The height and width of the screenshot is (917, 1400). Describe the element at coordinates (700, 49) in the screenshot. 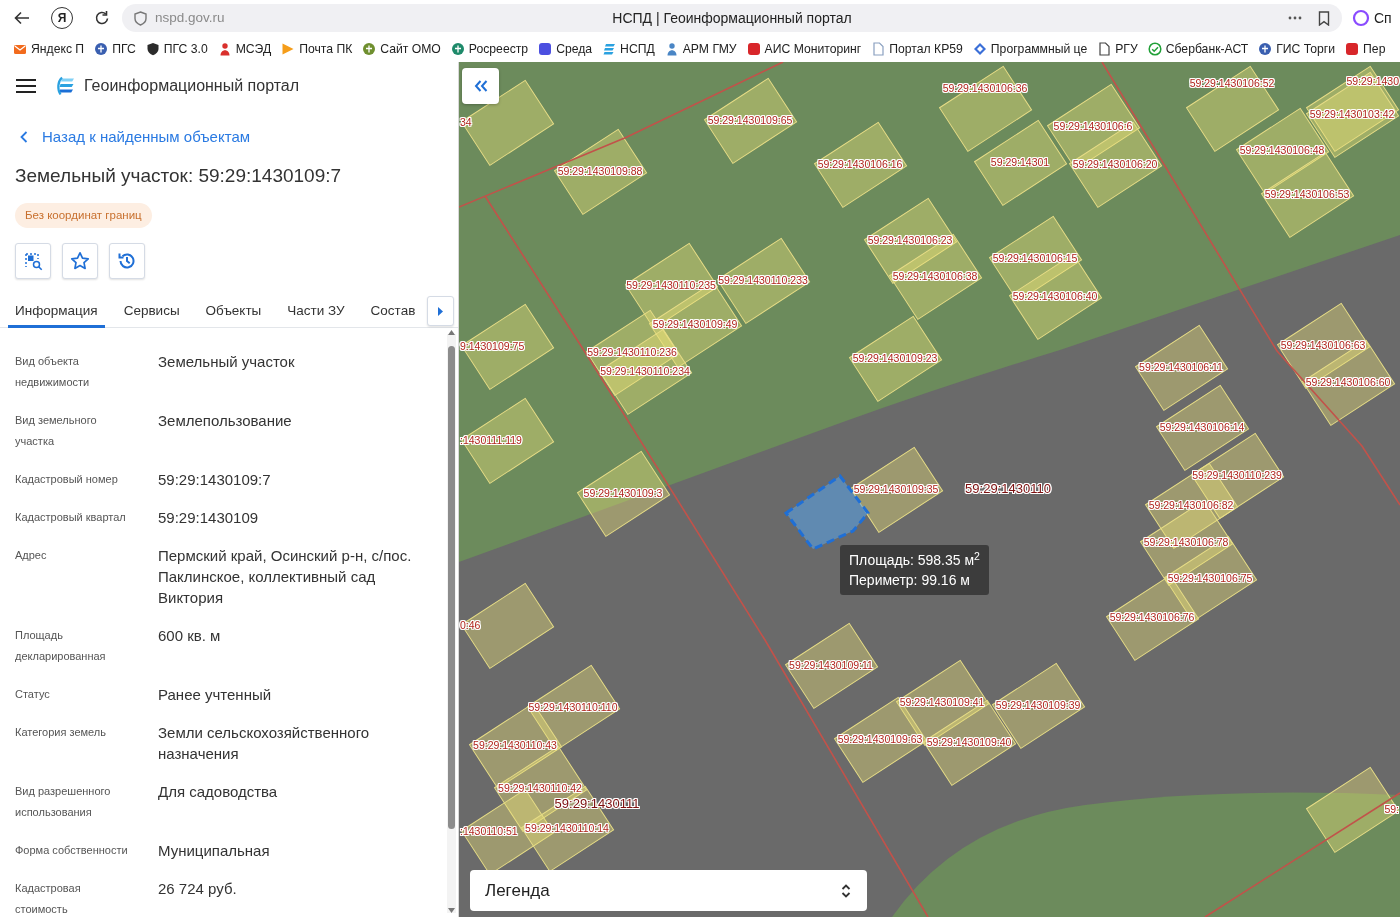

I see `bookmark-link: АРМ ГМУ` at that location.